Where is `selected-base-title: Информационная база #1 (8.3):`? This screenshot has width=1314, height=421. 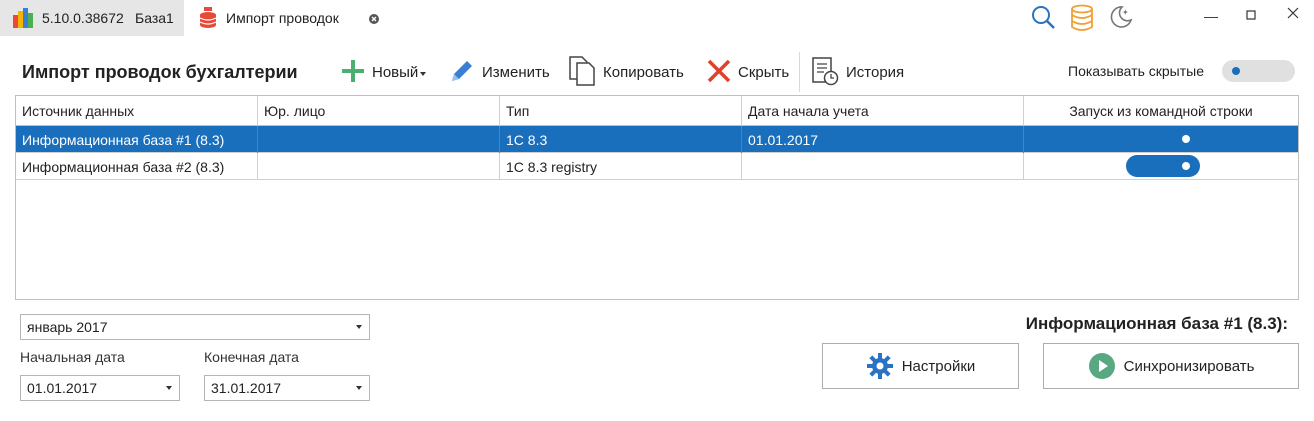
selected-base-title: Информационная база #1 (8.3): is located at coordinates (1156, 323).